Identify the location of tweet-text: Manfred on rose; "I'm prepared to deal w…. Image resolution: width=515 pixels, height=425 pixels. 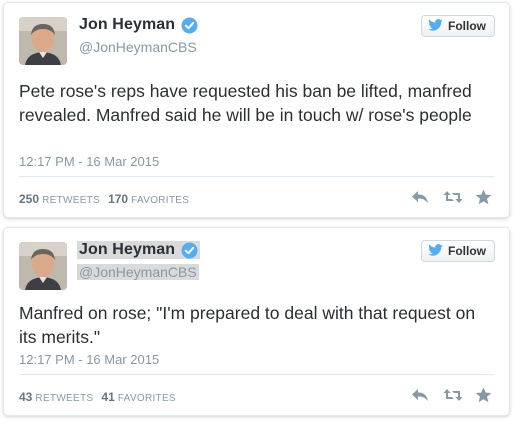
(247, 325).